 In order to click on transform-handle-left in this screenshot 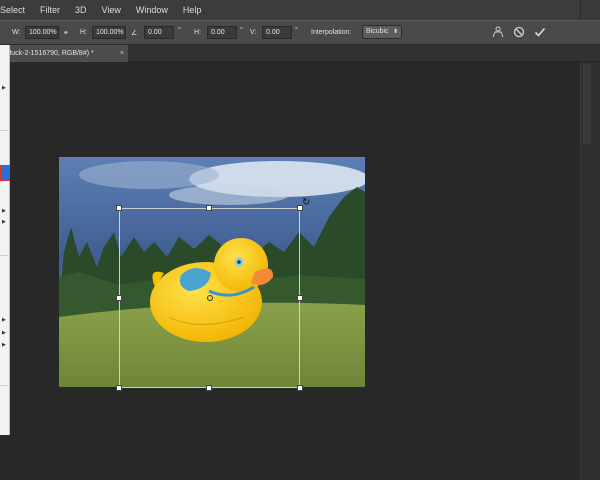, I will do `click(119, 298)`.